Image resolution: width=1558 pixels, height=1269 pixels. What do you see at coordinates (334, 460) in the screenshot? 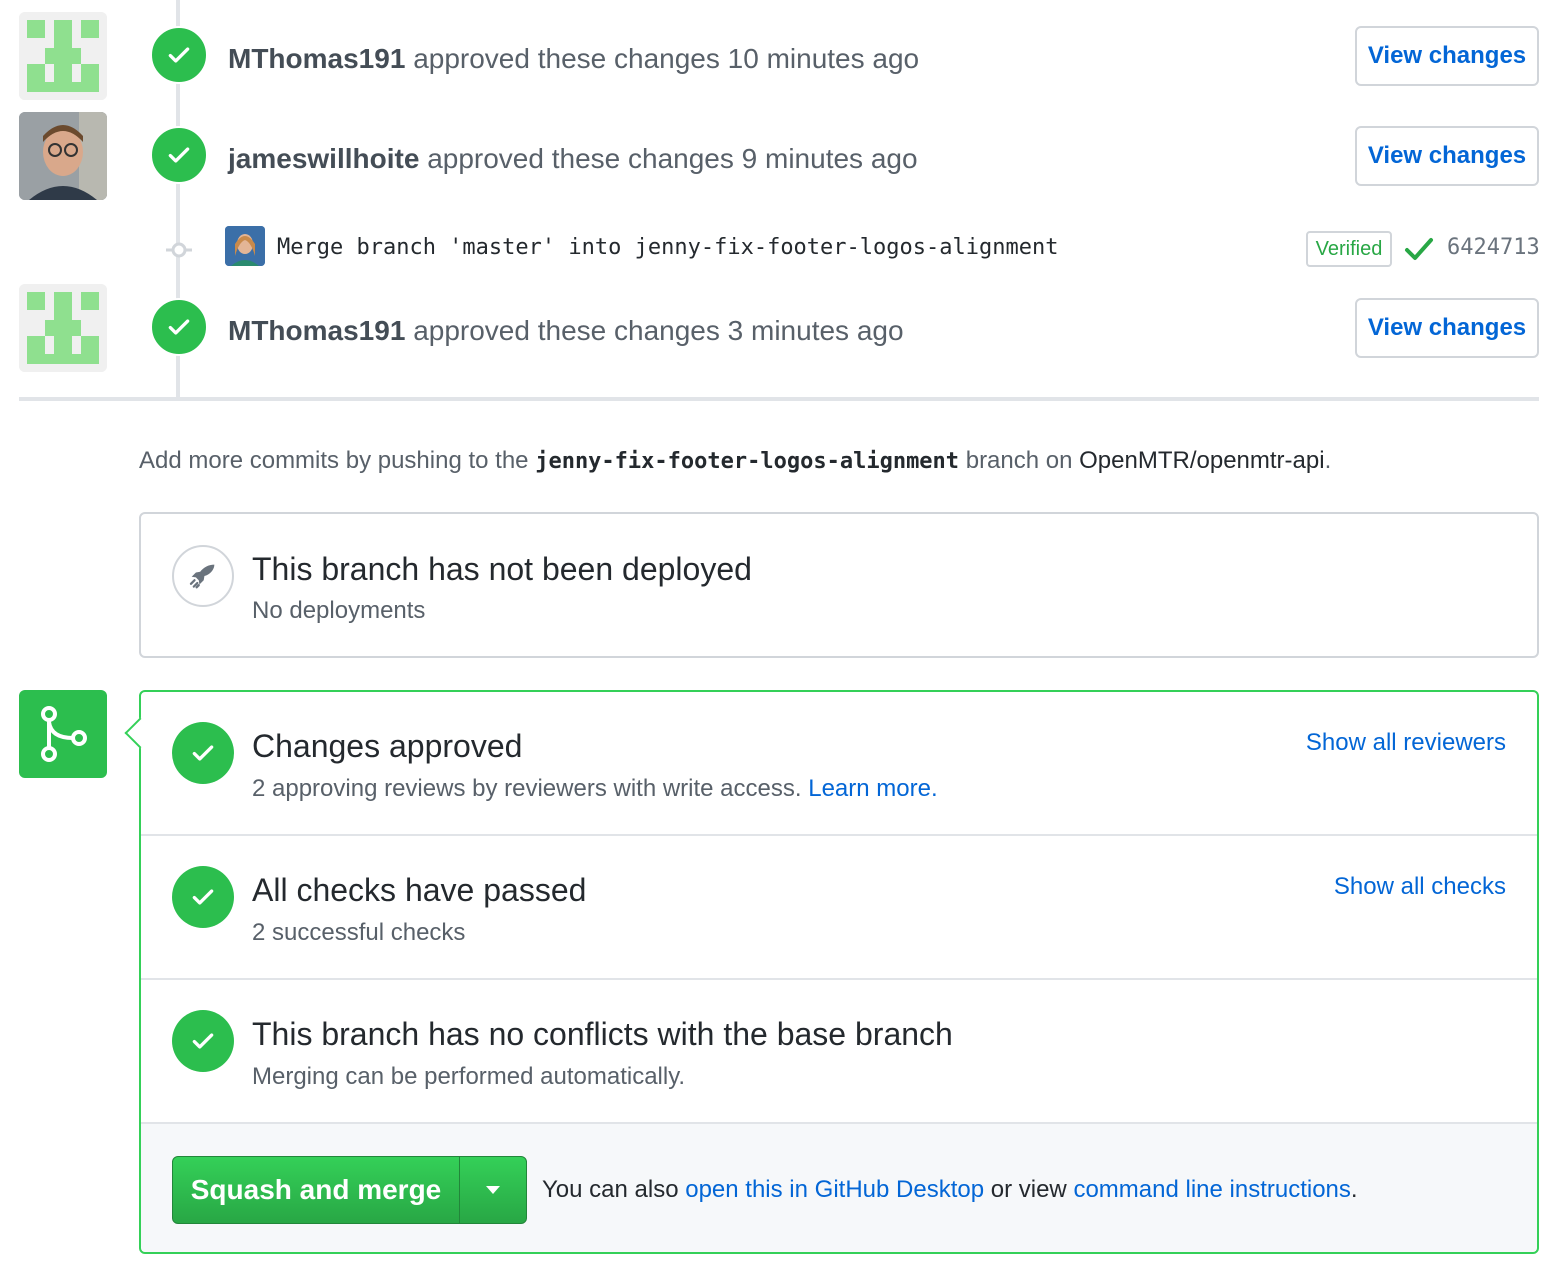
I see `push-hint-prefix: Add more commits by pushing to the` at bounding box center [334, 460].